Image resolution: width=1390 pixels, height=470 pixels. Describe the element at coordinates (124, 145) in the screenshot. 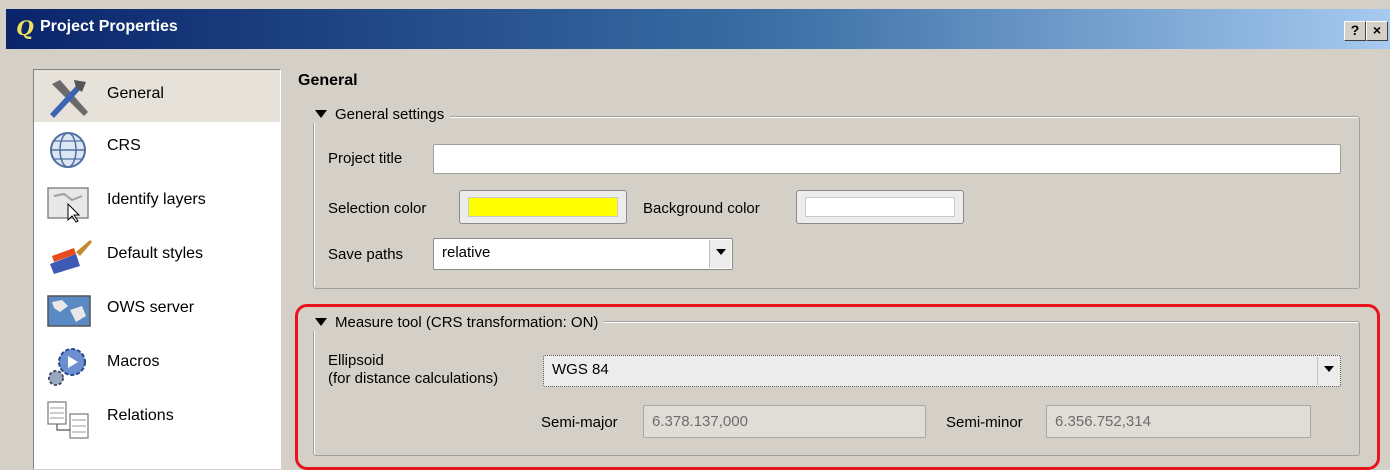

I see `sidebar-item-label: CRS` at that location.